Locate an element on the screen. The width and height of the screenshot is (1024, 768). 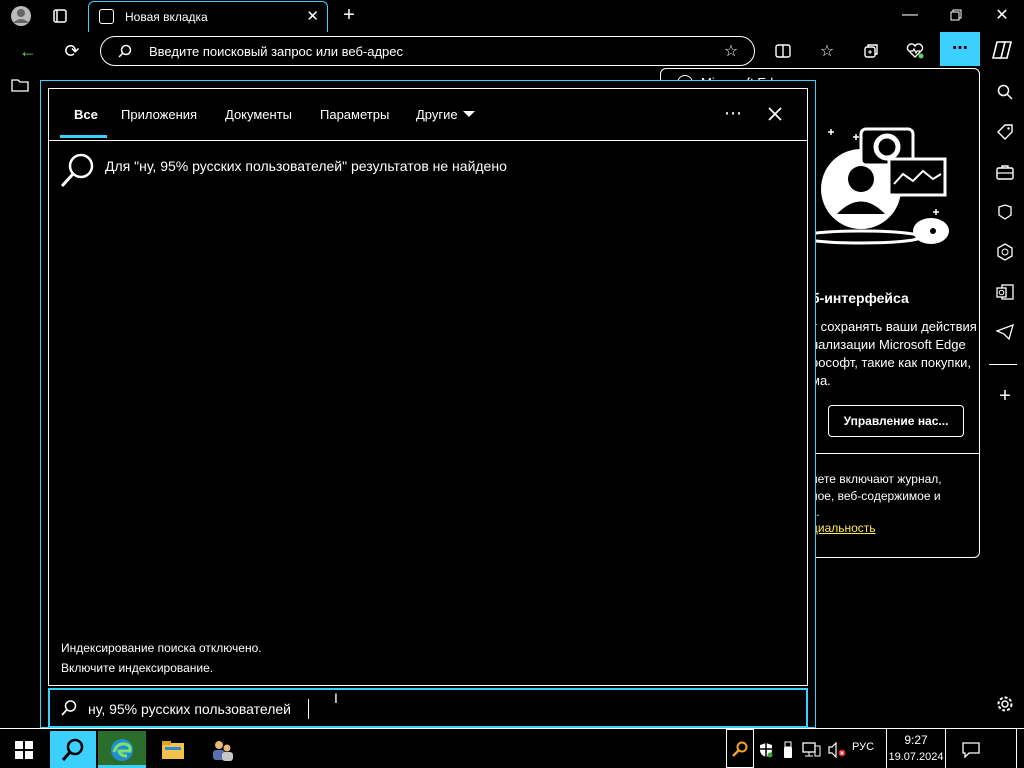
panel-heading: б-интерфейса is located at coordinates (860, 298).